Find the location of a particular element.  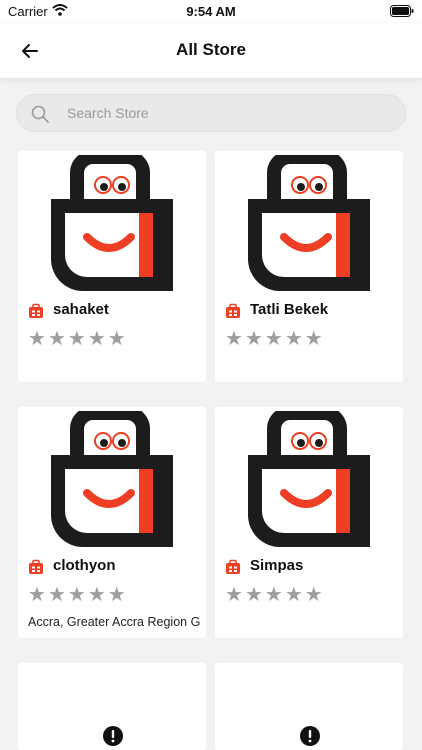

app-bar: All Store is located at coordinates (211, 51).